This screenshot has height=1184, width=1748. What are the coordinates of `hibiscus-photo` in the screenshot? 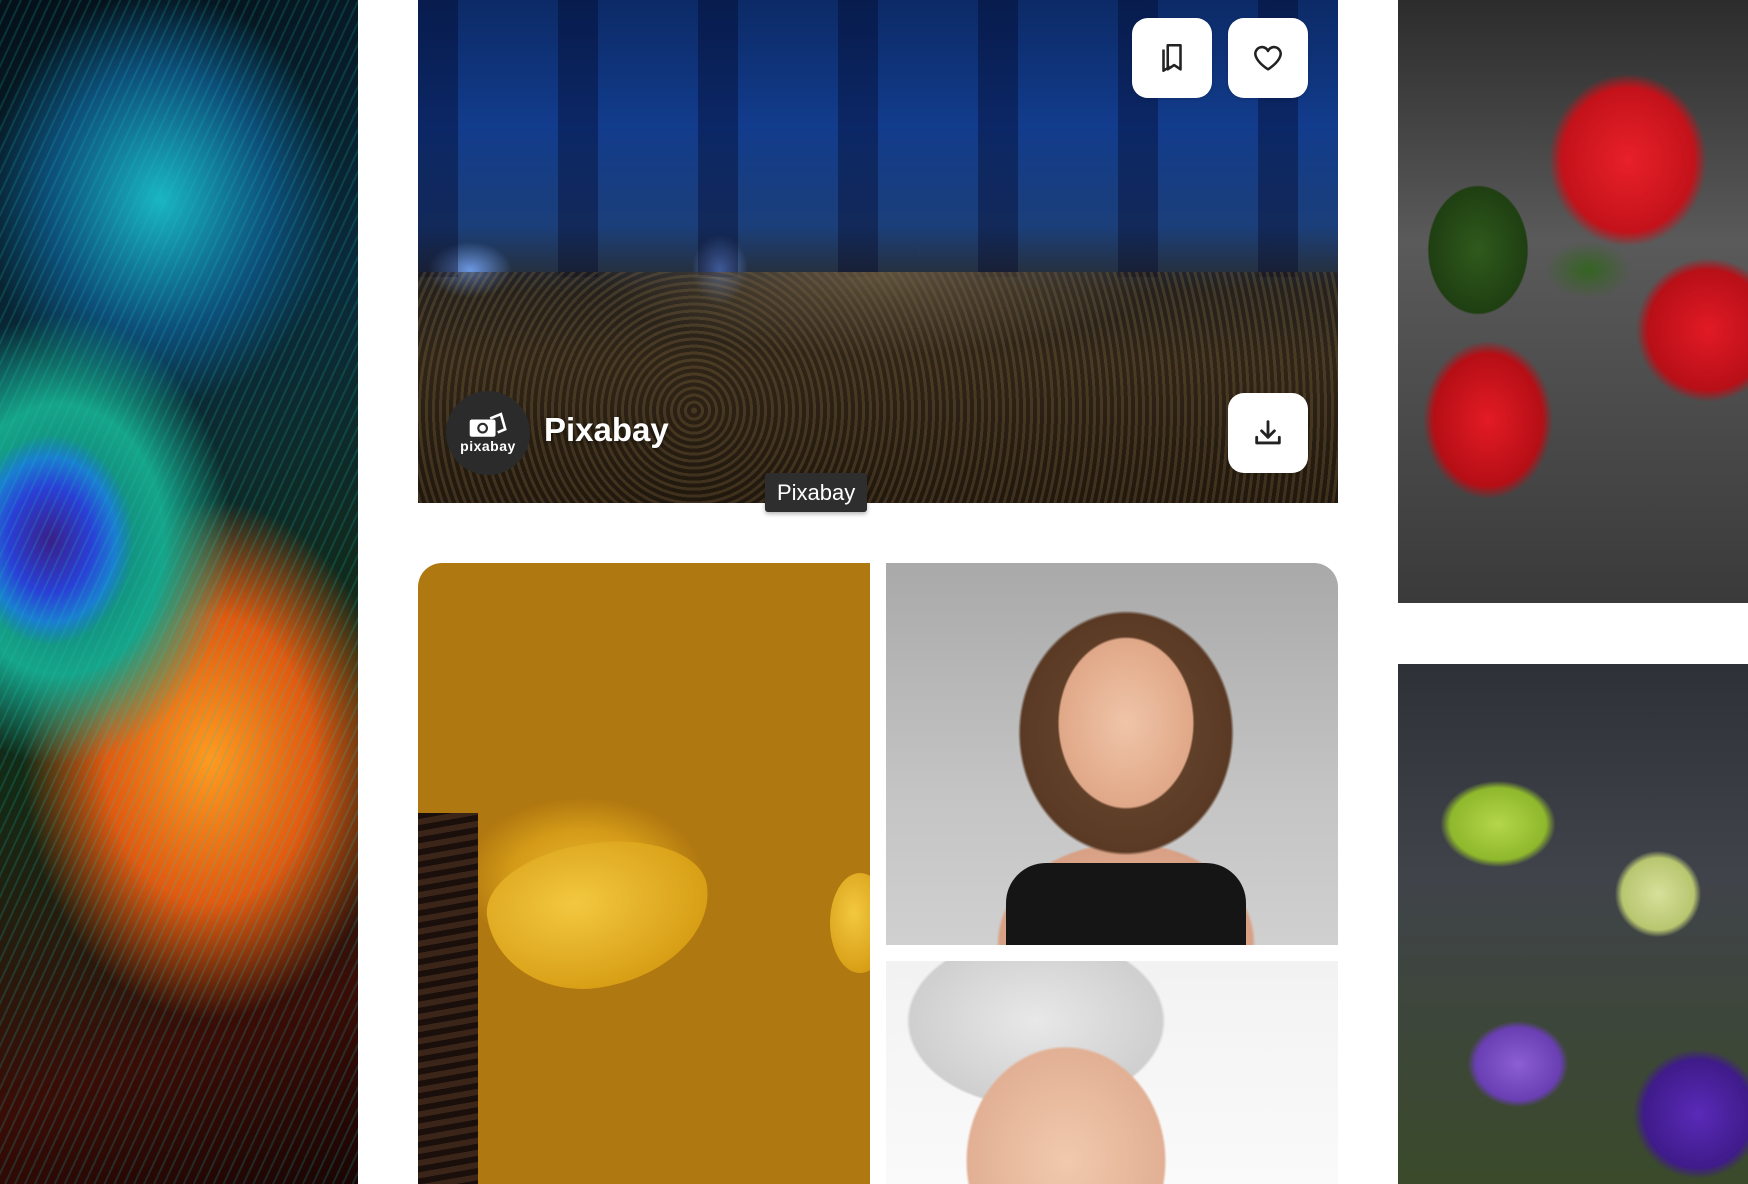 It's located at (1573, 301).